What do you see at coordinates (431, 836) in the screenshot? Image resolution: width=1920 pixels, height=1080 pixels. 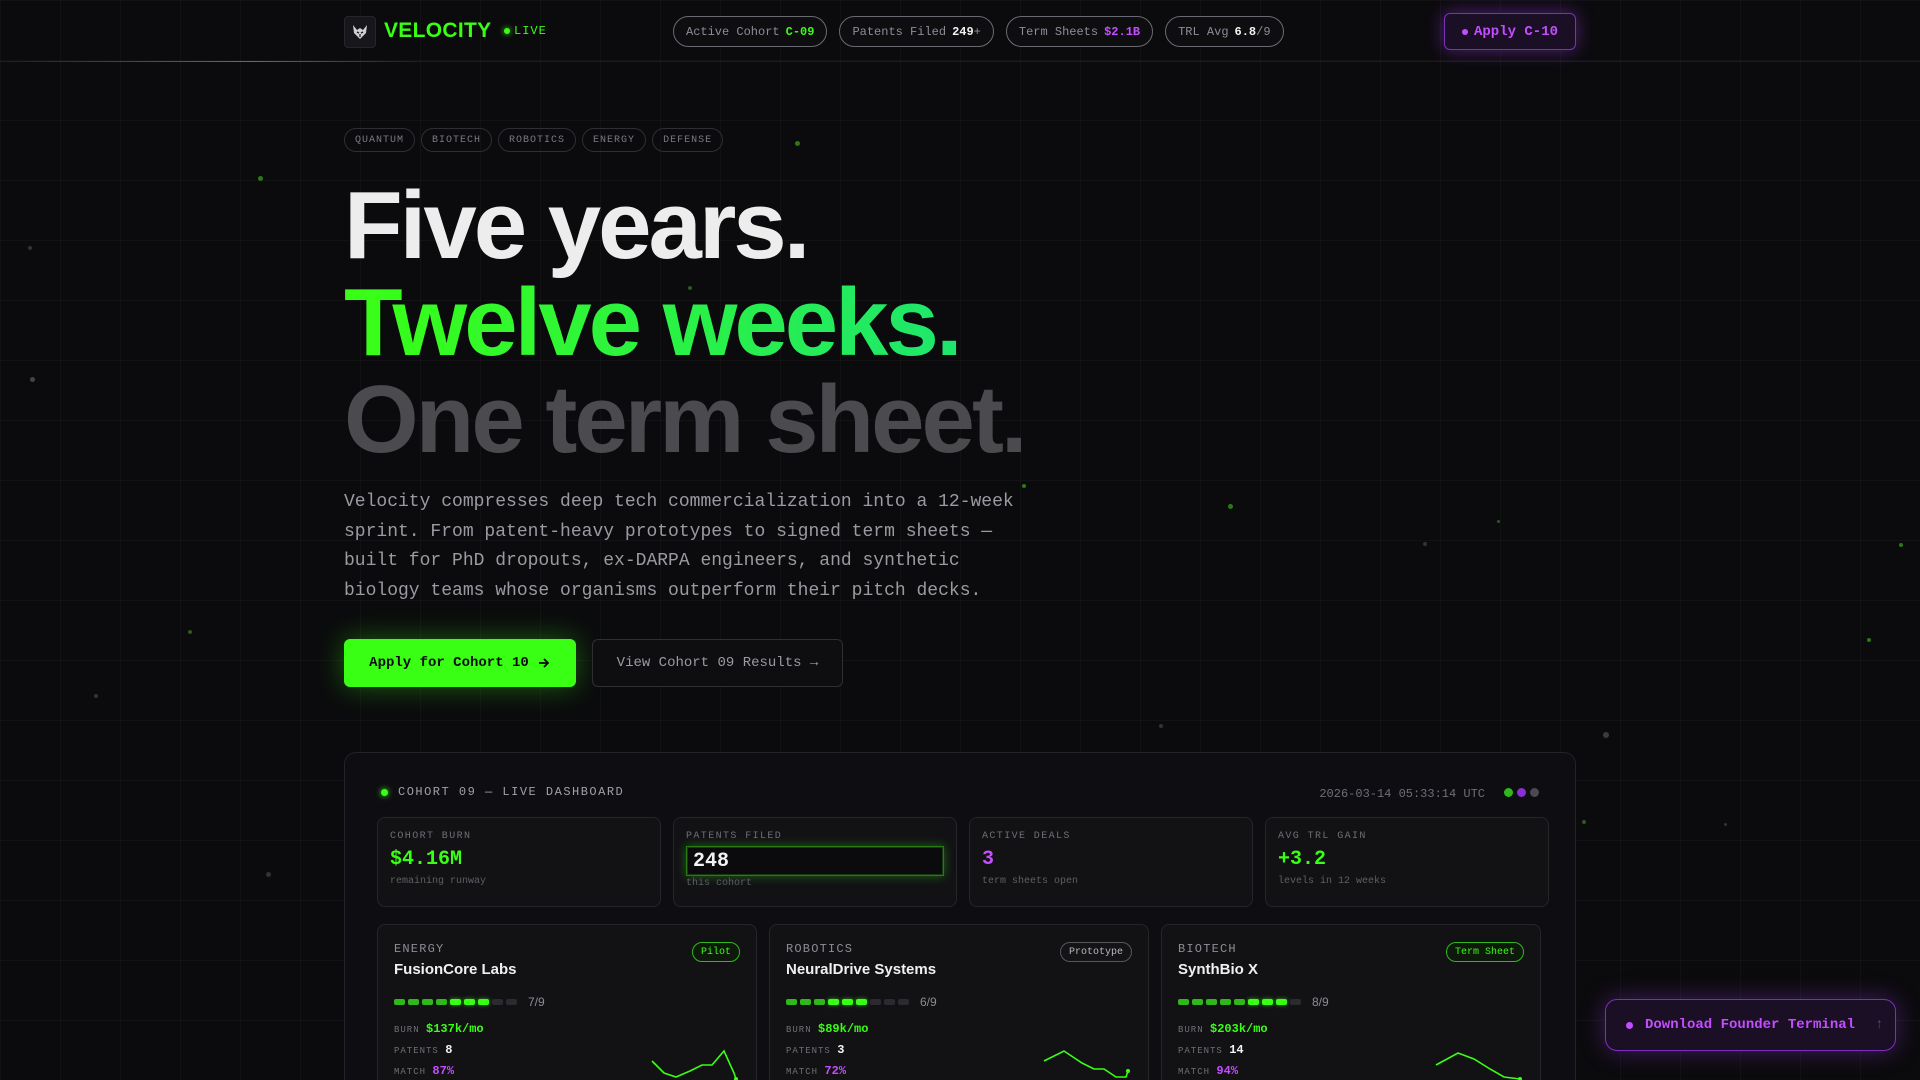 I see `kpi-label: COHORT BURN` at bounding box center [431, 836].